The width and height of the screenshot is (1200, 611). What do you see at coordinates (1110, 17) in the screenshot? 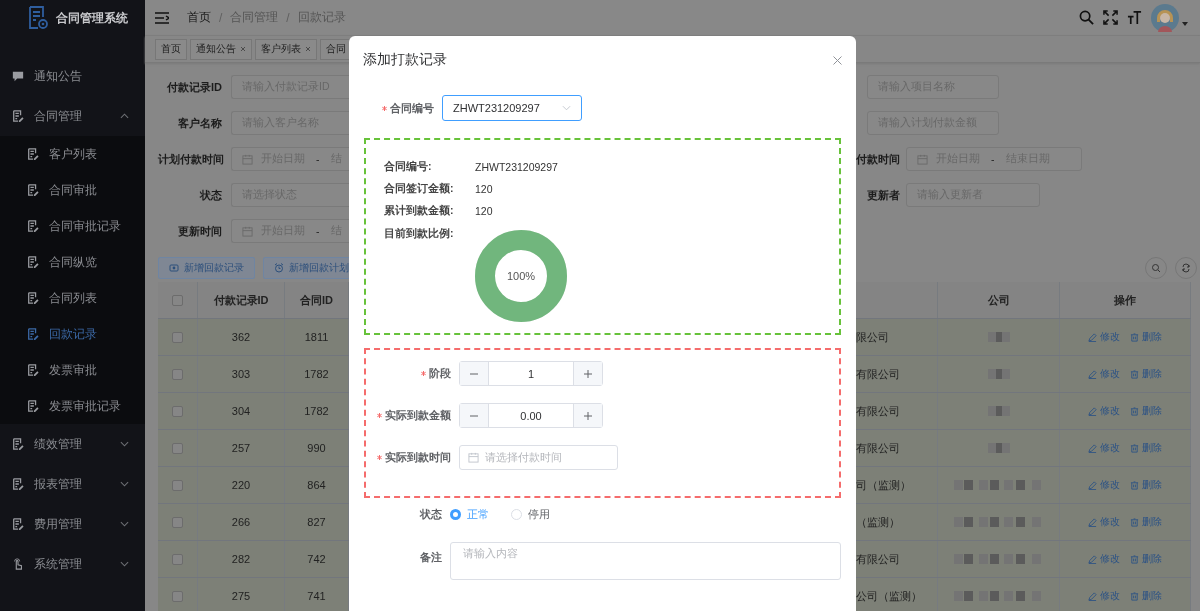
I see `fullscreen-icon` at bounding box center [1110, 17].